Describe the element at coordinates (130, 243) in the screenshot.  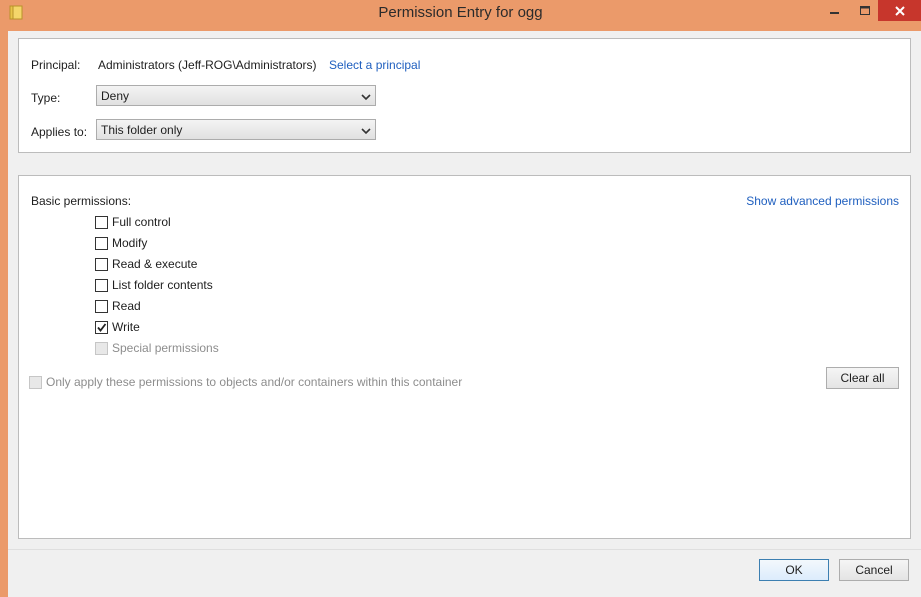
I see `permission-label: Modify` at that location.